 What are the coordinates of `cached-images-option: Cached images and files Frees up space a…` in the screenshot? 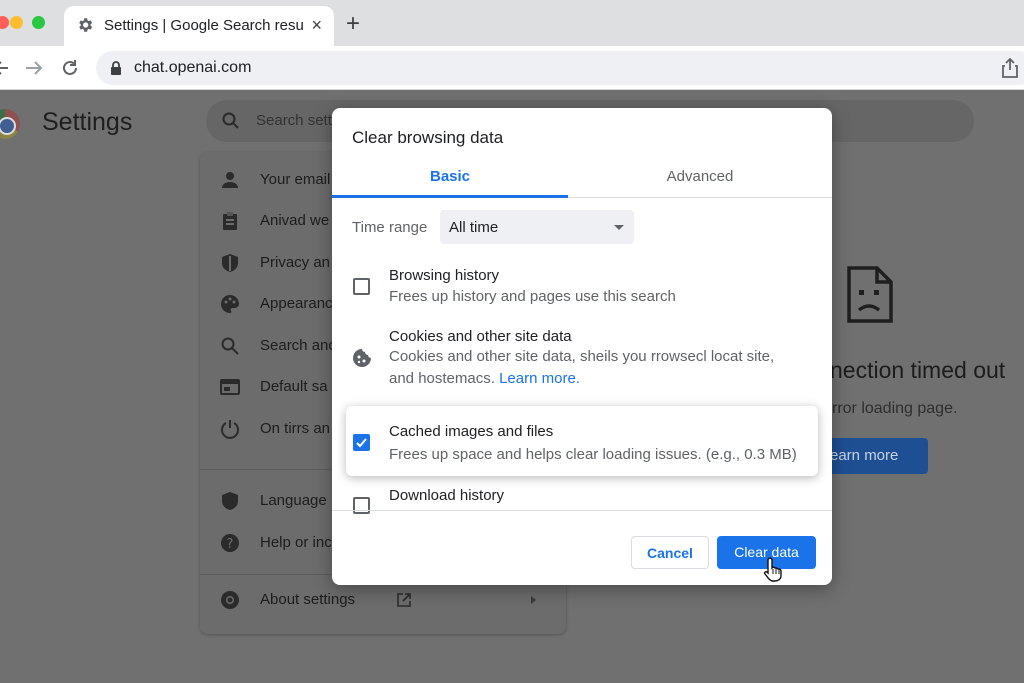 It's located at (582, 441).